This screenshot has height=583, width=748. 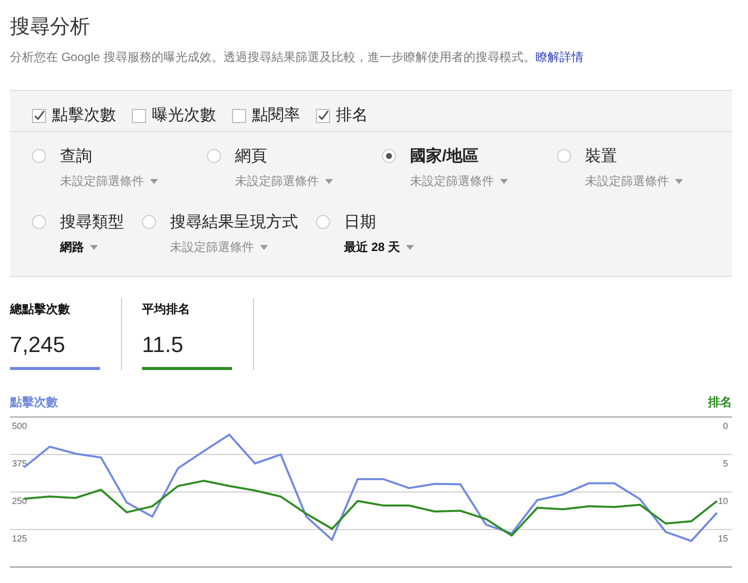 What do you see at coordinates (34, 402) in the screenshot?
I see `left-axis-title: 點擊次數` at bounding box center [34, 402].